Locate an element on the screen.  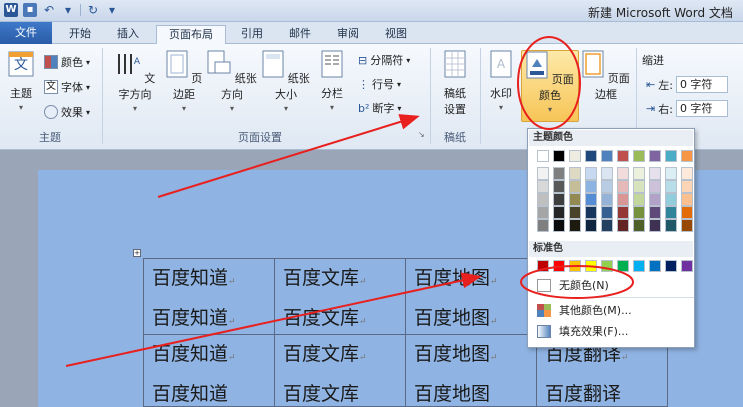
tab-view: 视图 is located at coordinates (396, 34).